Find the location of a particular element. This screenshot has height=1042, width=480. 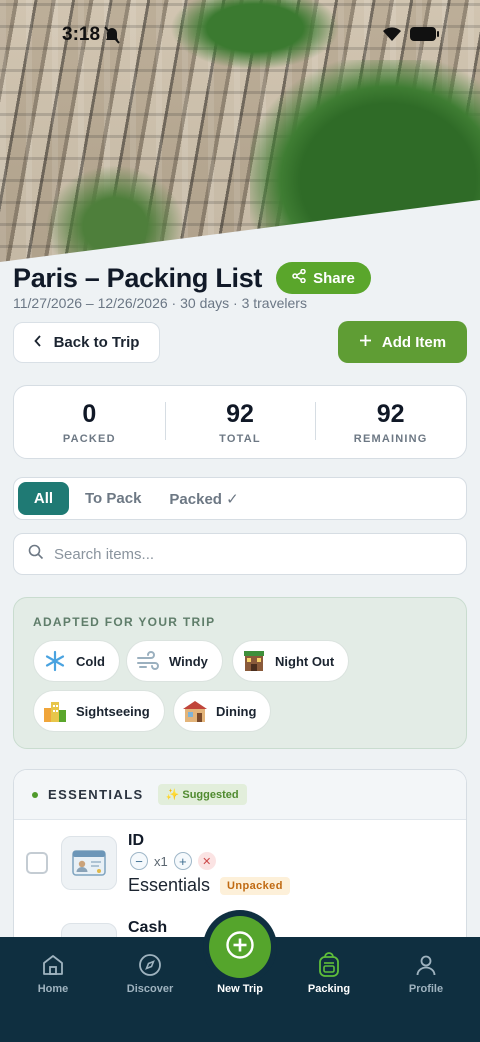

chip-label: Dining is located at coordinates (236, 711).